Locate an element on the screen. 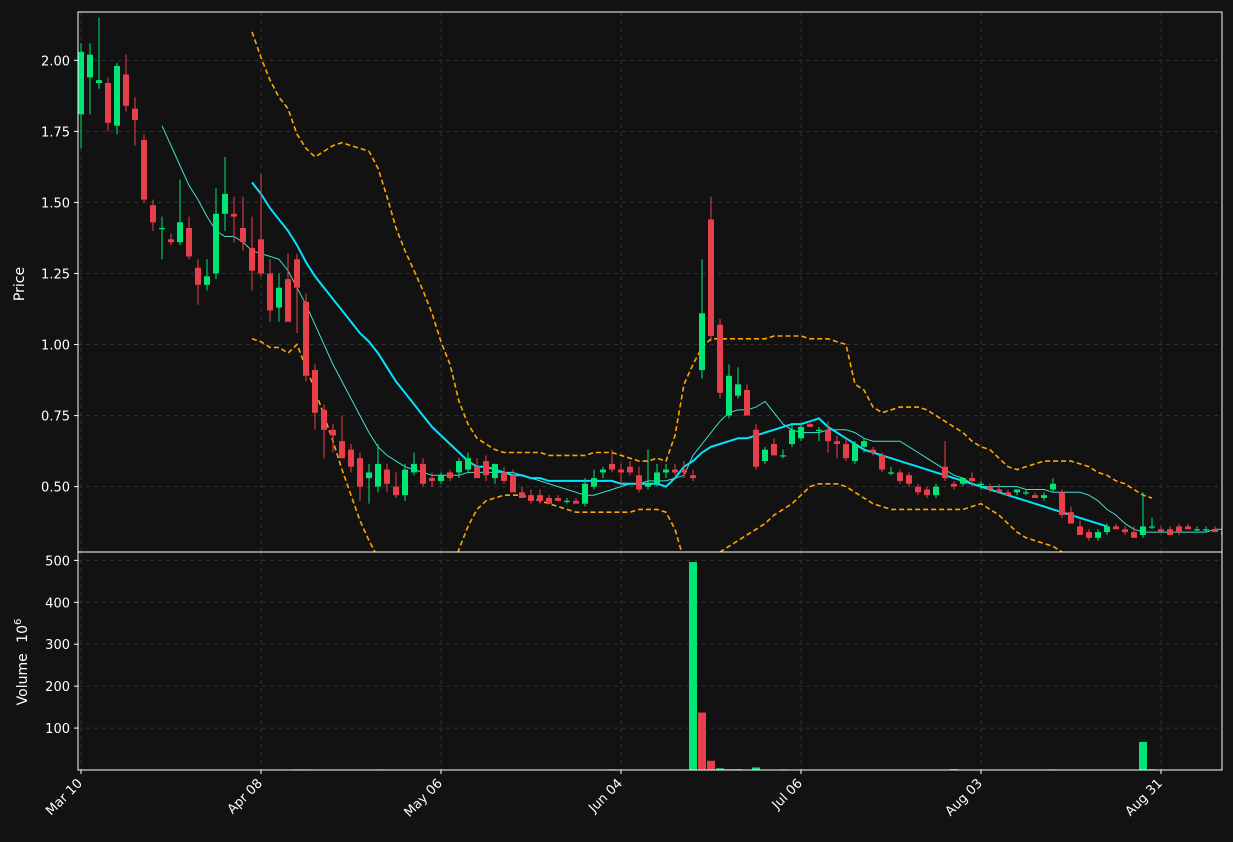 This screenshot has height=842, width=1233. volume-axis-label-exponent-power: 6 is located at coordinates (18, 622).